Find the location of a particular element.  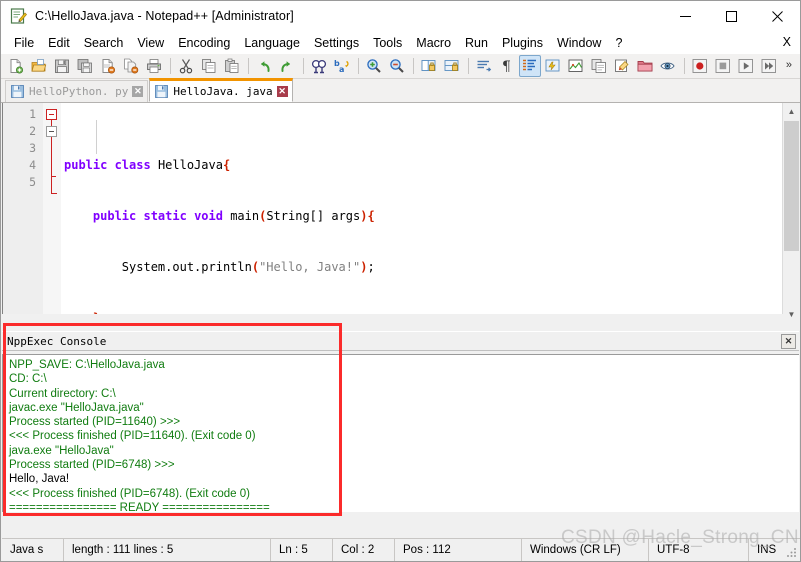

monitor-icon is located at coordinates (668, 66).